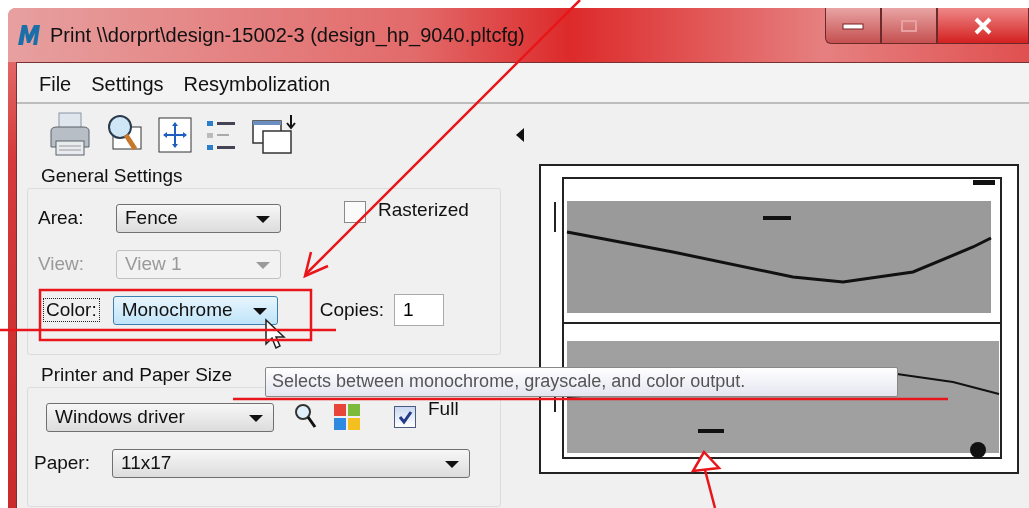 The height and width of the screenshot is (508, 1029). Describe the element at coordinates (352, 310) in the screenshot. I see `field-label: Copies:` at that location.